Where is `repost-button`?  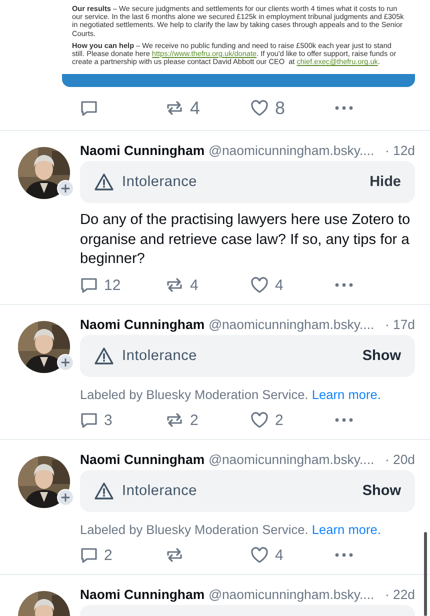 repost-button is located at coordinates (174, 555).